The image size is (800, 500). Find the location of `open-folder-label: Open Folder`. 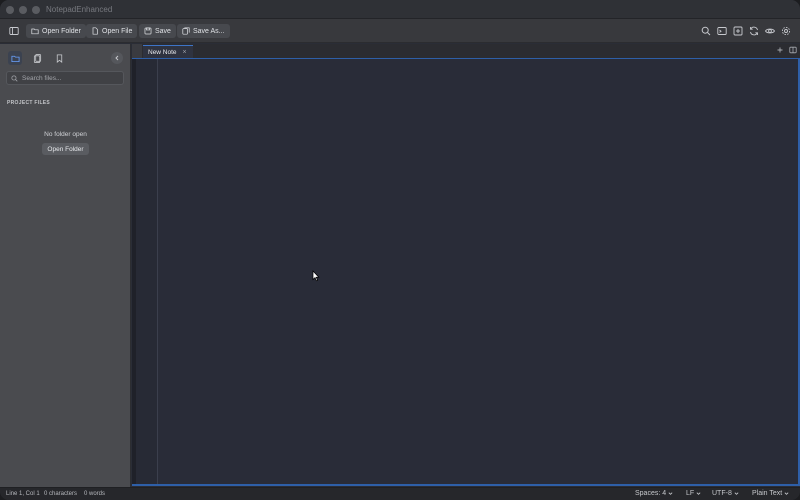

open-folder-label: Open Folder is located at coordinates (61, 31).